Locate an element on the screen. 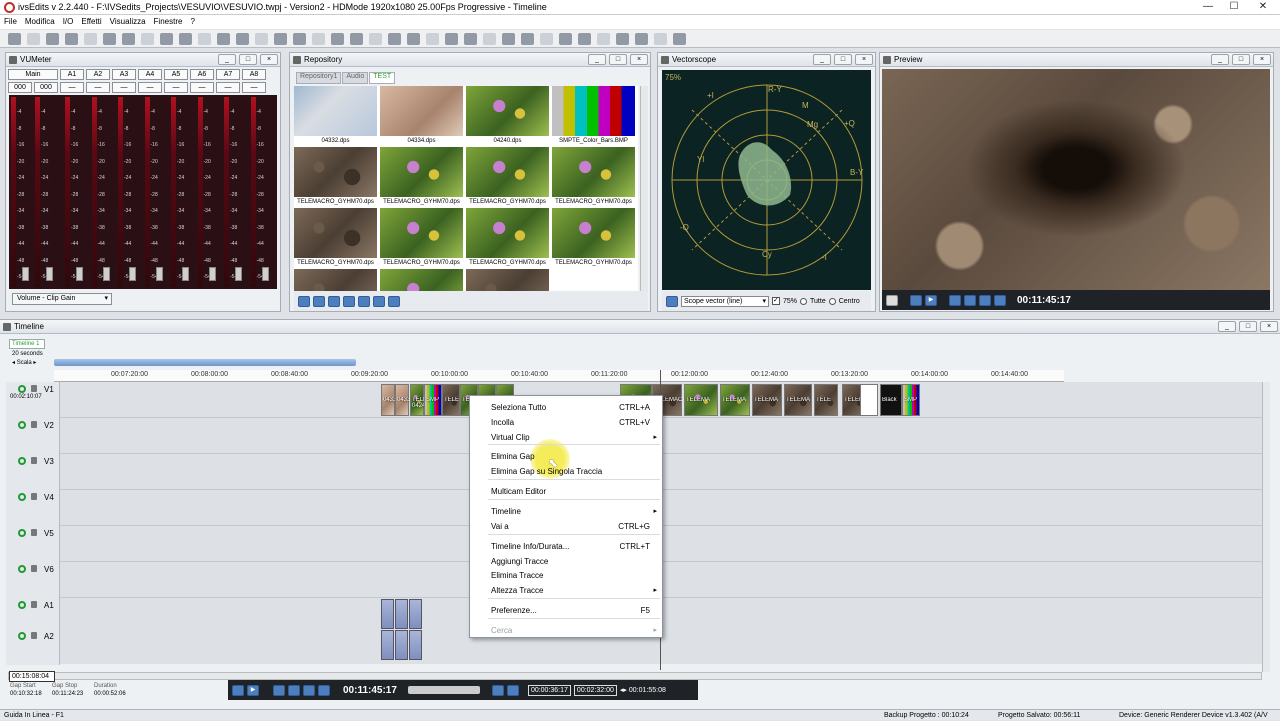 The image size is (1280, 721). tl-loop-icon is located at coordinates (238, 690).